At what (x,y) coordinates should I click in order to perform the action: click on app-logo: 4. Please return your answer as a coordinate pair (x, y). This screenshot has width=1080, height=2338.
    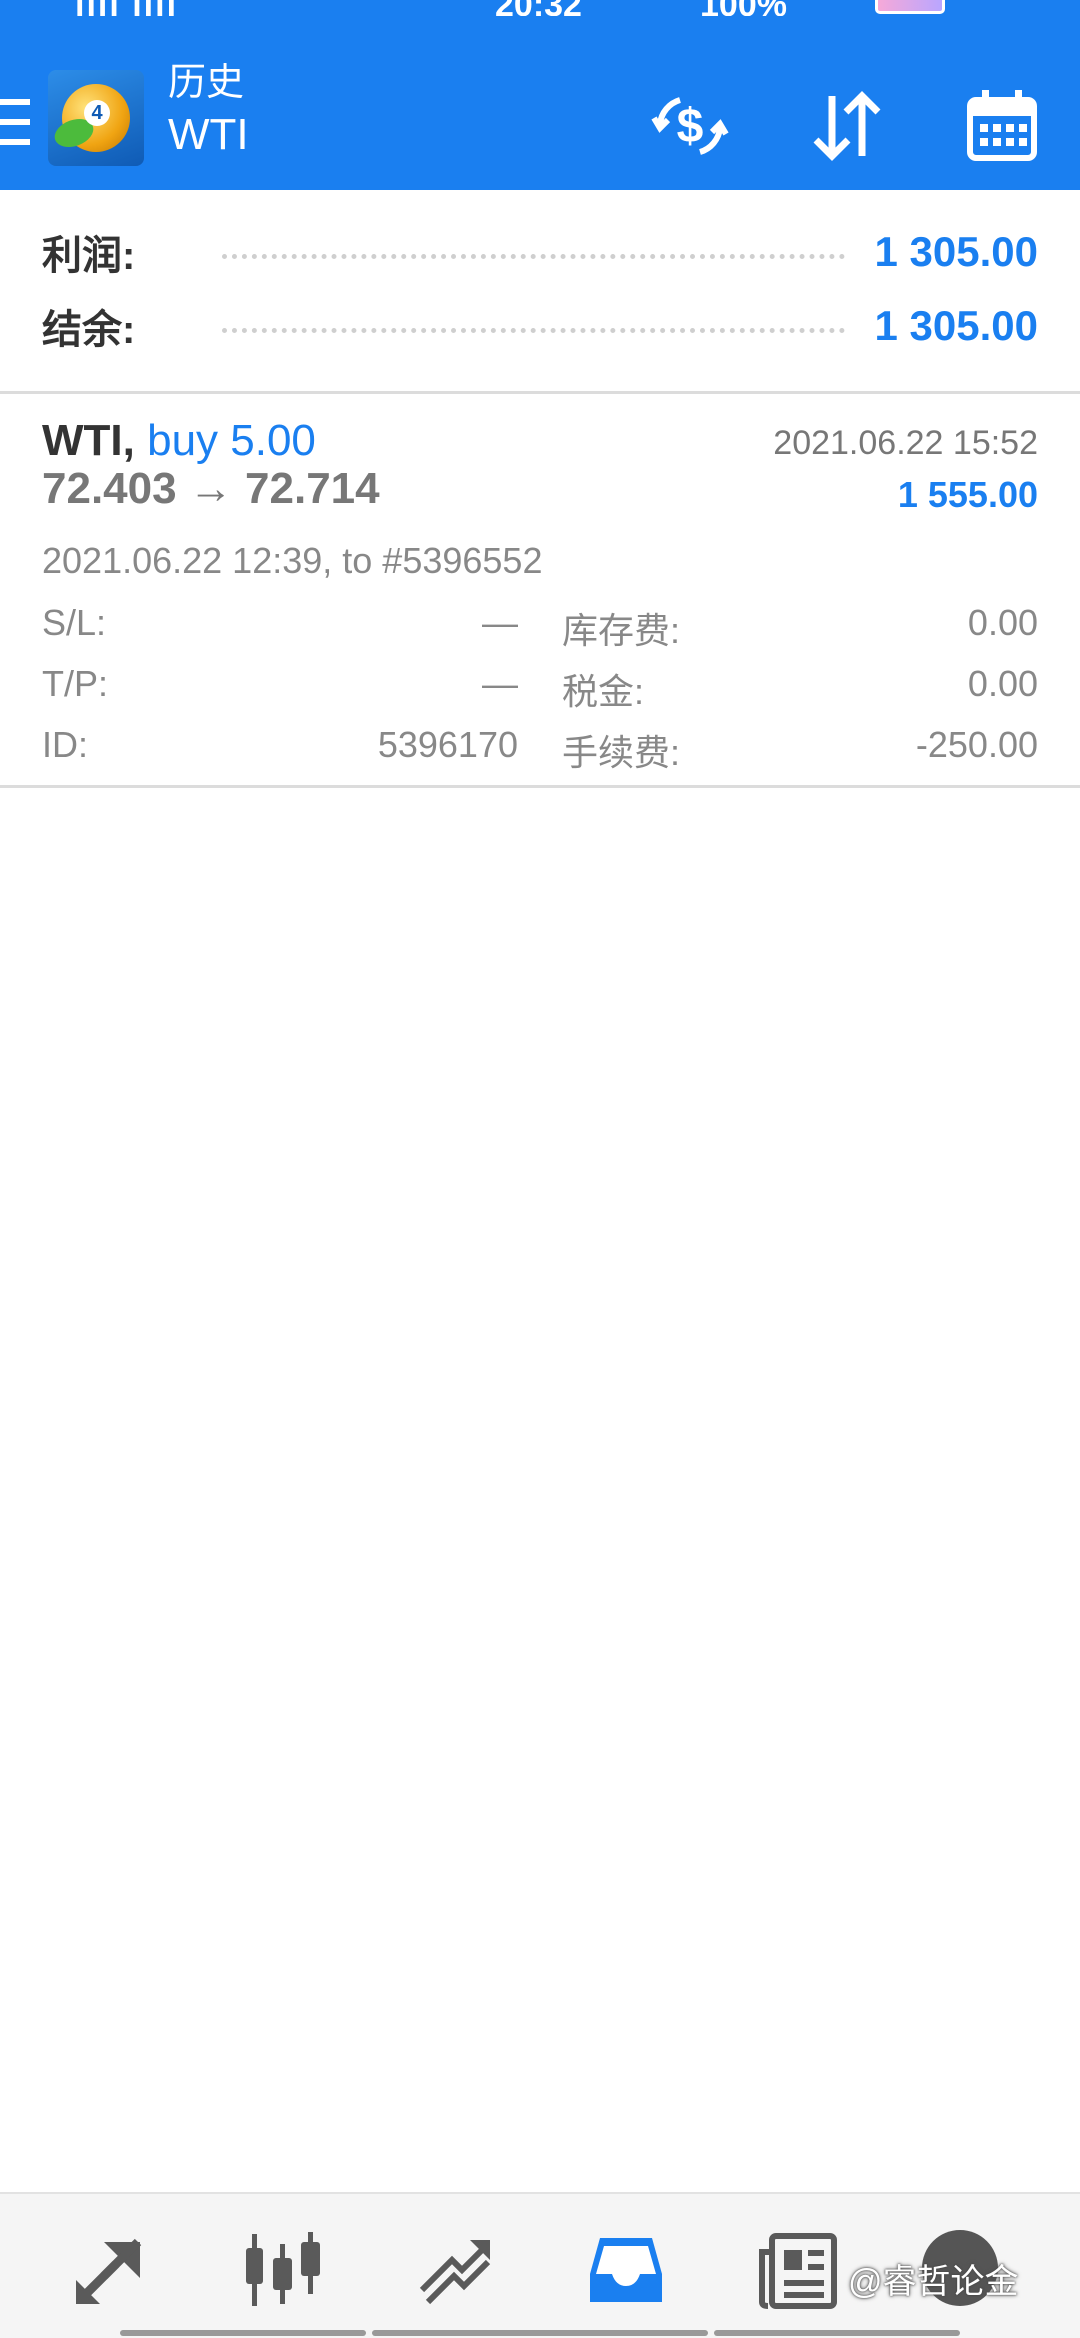
    Looking at the image, I should click on (96, 118).